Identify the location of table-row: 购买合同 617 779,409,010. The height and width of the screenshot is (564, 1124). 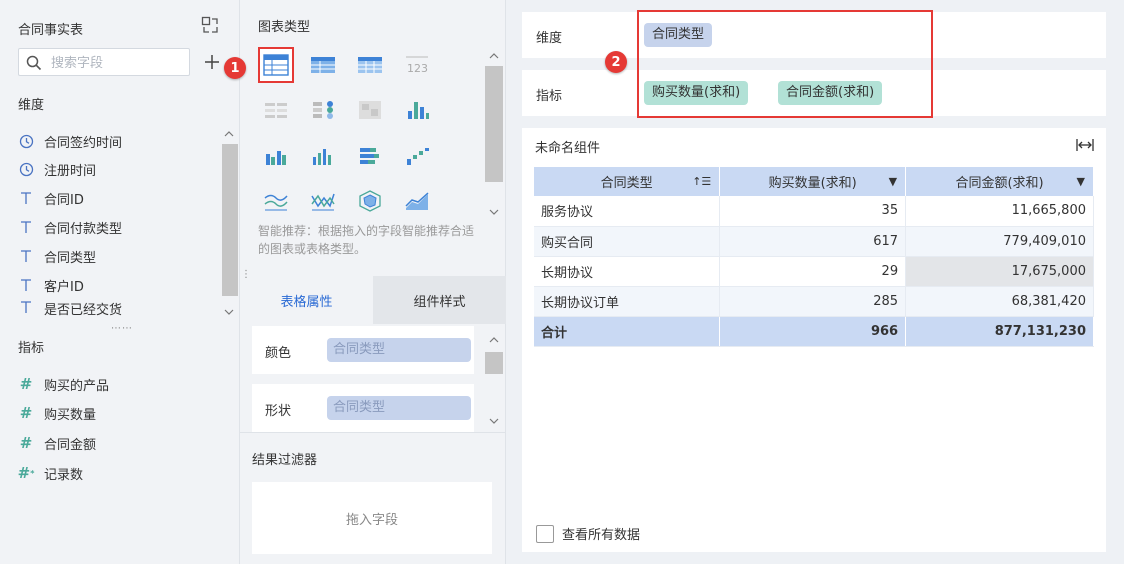
(814, 241).